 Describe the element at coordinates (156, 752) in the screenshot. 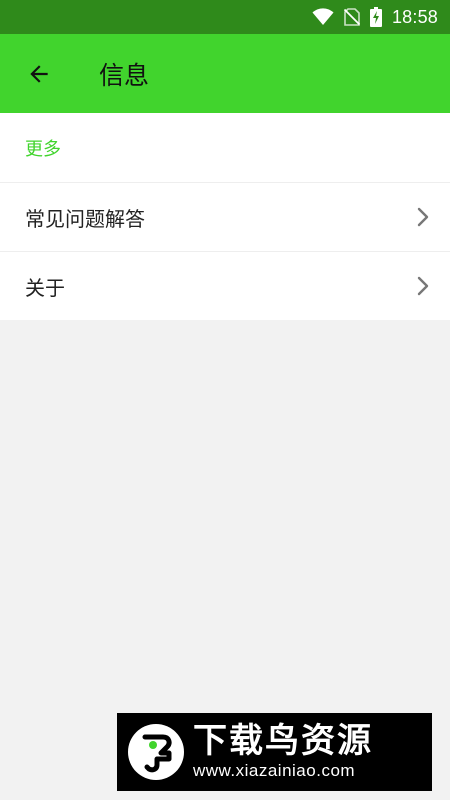

I see `bird-logo-icon` at that location.